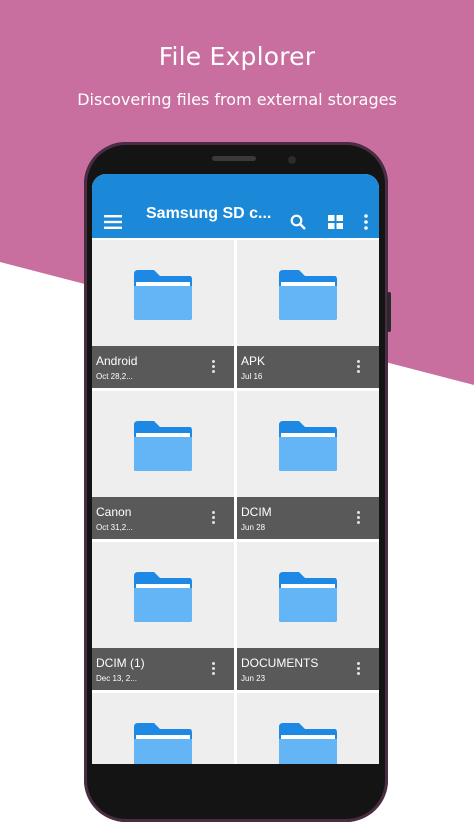 The width and height of the screenshot is (474, 835). I want to click on folder-date: Jul 16, so click(252, 376).